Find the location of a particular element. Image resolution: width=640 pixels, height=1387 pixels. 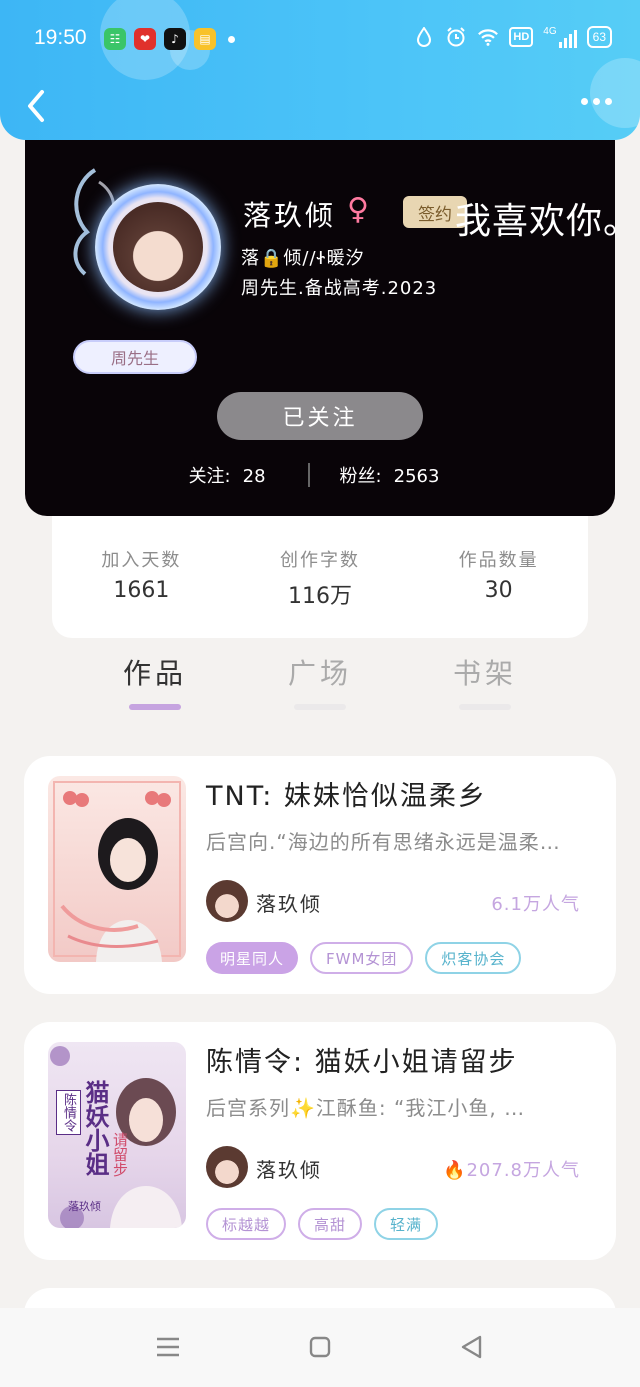

following-stat: 关注: 28 is located at coordinates (233, 475).